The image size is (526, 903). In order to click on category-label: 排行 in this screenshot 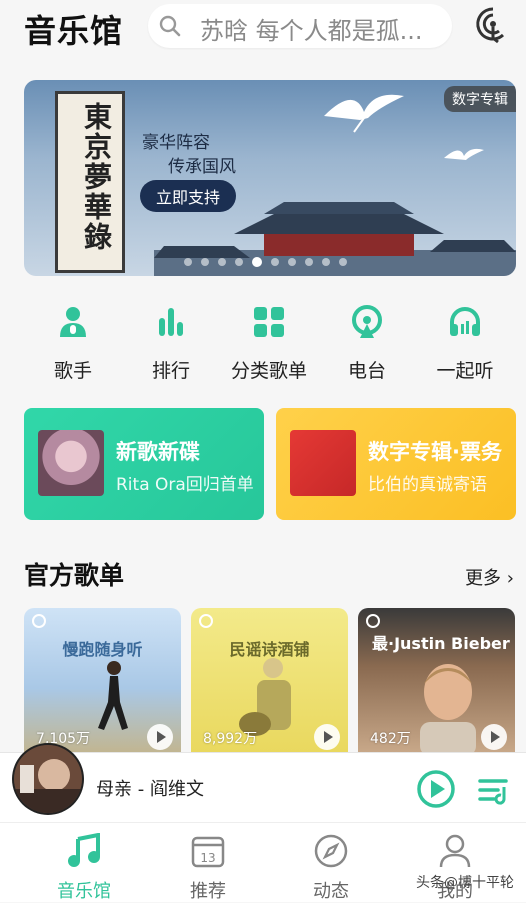, I will do `click(170, 371)`.